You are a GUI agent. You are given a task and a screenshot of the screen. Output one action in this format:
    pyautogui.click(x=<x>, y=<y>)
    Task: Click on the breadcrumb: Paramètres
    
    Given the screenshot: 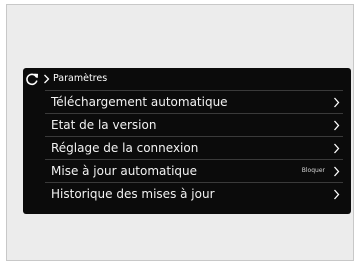 What is the action you would take?
    pyautogui.click(x=187, y=79)
    